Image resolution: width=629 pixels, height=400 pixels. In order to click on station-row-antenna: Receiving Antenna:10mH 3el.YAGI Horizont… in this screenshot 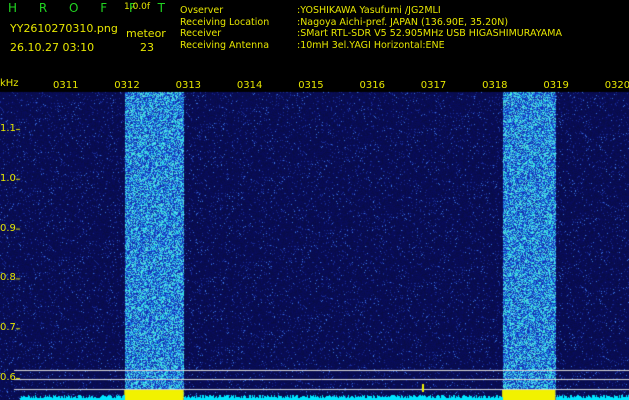, I will do `click(312, 45)`.